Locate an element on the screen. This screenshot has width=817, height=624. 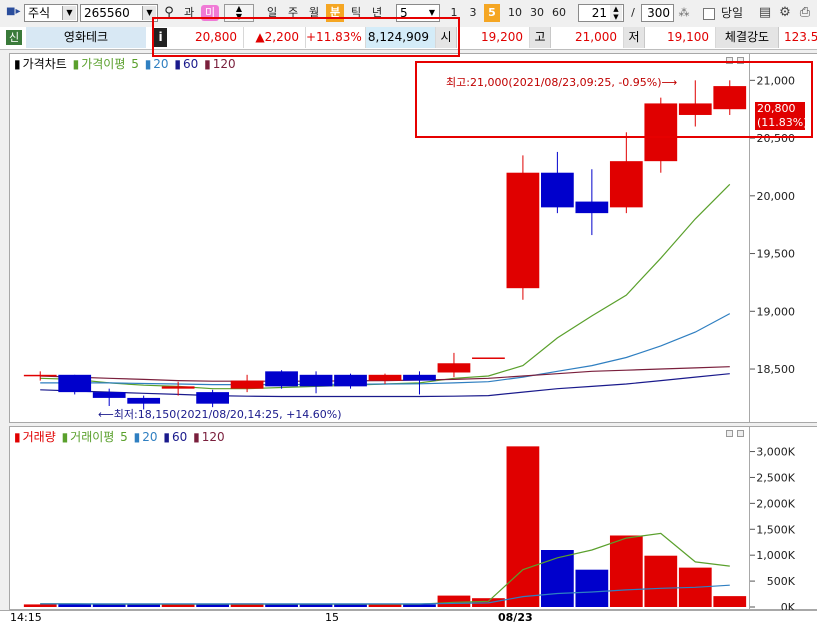
stepper-arrows-icon: ▲ ▼ is located at coordinates (616, 13).